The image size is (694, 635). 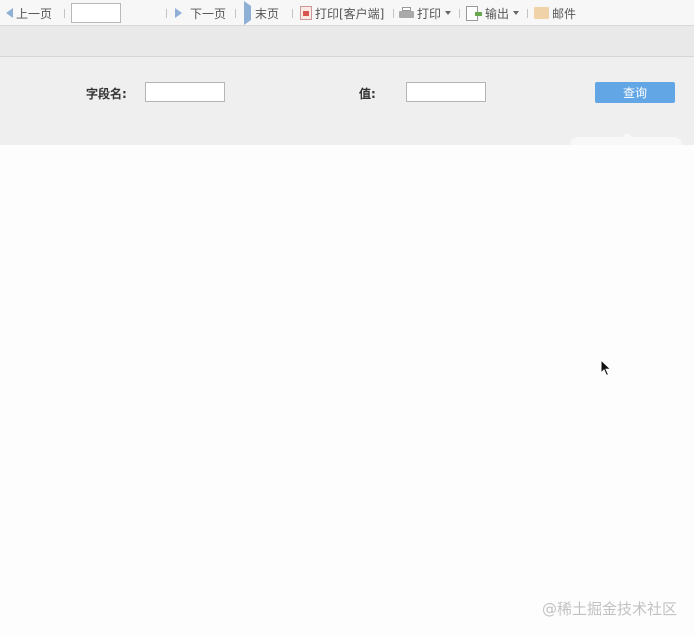 I want to click on export-label: 输出, so click(x=497, y=13).